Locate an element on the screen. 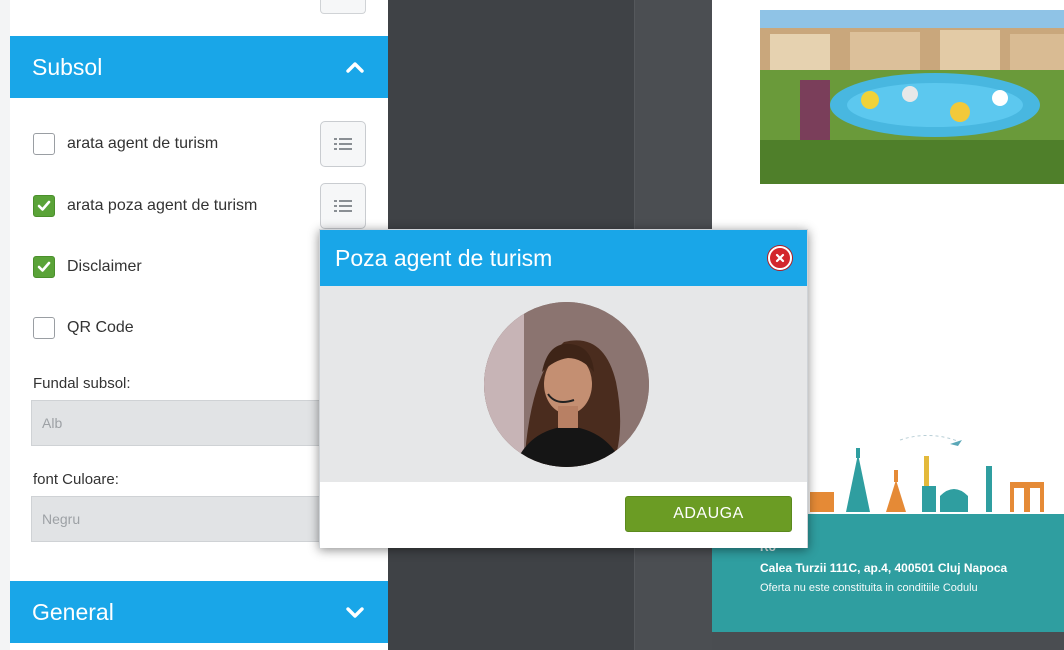 The width and height of the screenshot is (1064, 650). option-disclaimer: Disclaimer is located at coordinates (87, 267).